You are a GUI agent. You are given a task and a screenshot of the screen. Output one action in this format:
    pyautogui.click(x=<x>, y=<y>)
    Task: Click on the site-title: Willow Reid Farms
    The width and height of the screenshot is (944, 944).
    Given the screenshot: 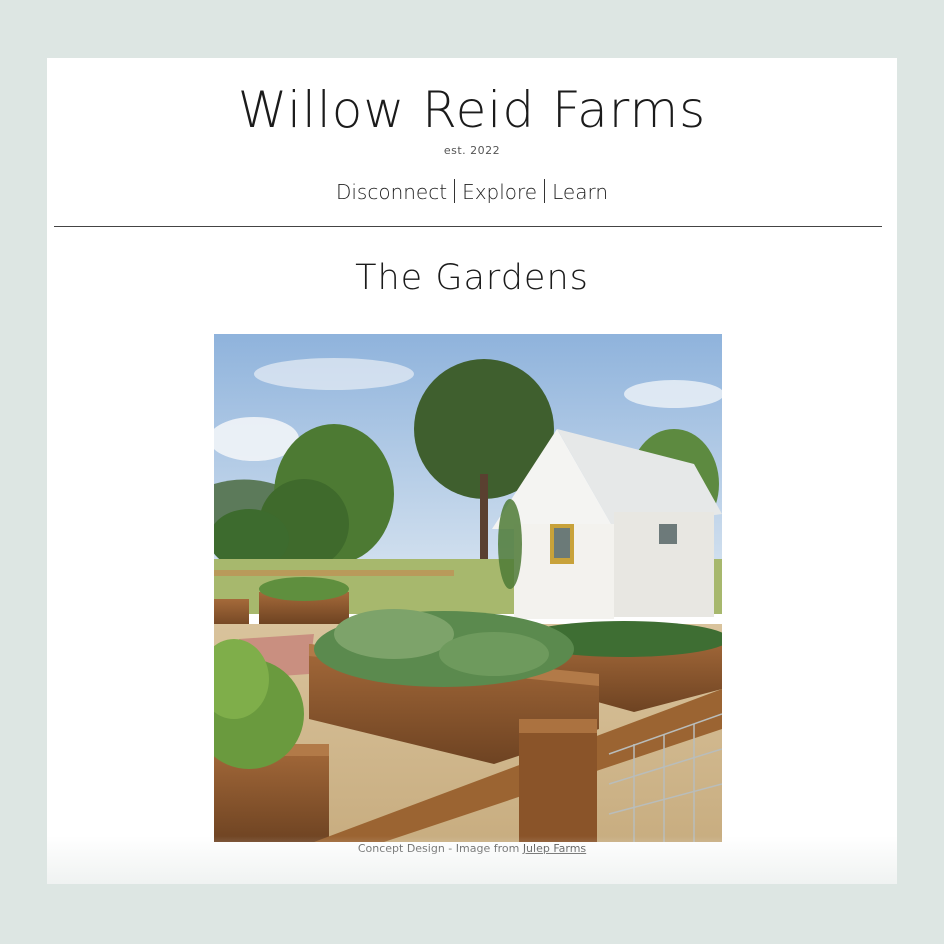 What is the action you would take?
    pyautogui.click(x=472, y=110)
    